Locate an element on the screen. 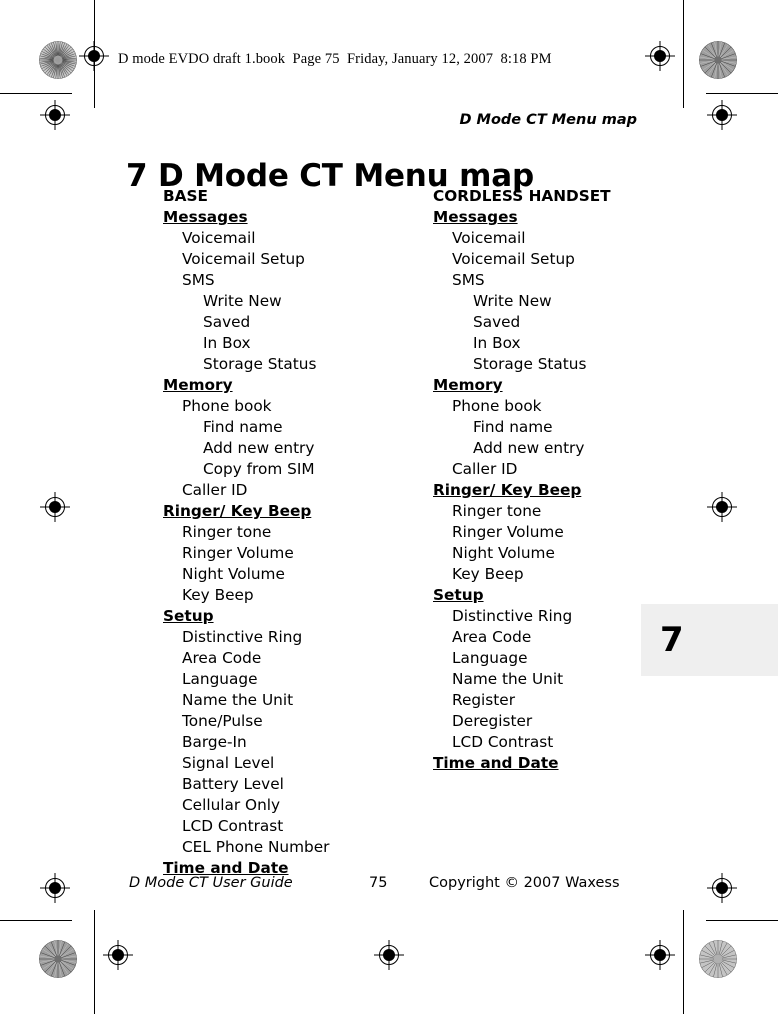  menu-item-level-2: Copy from SIM is located at coordinates (259, 469).